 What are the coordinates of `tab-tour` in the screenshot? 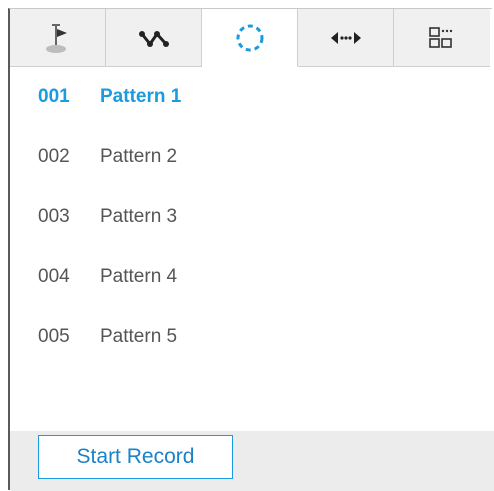 It's located at (154, 38).